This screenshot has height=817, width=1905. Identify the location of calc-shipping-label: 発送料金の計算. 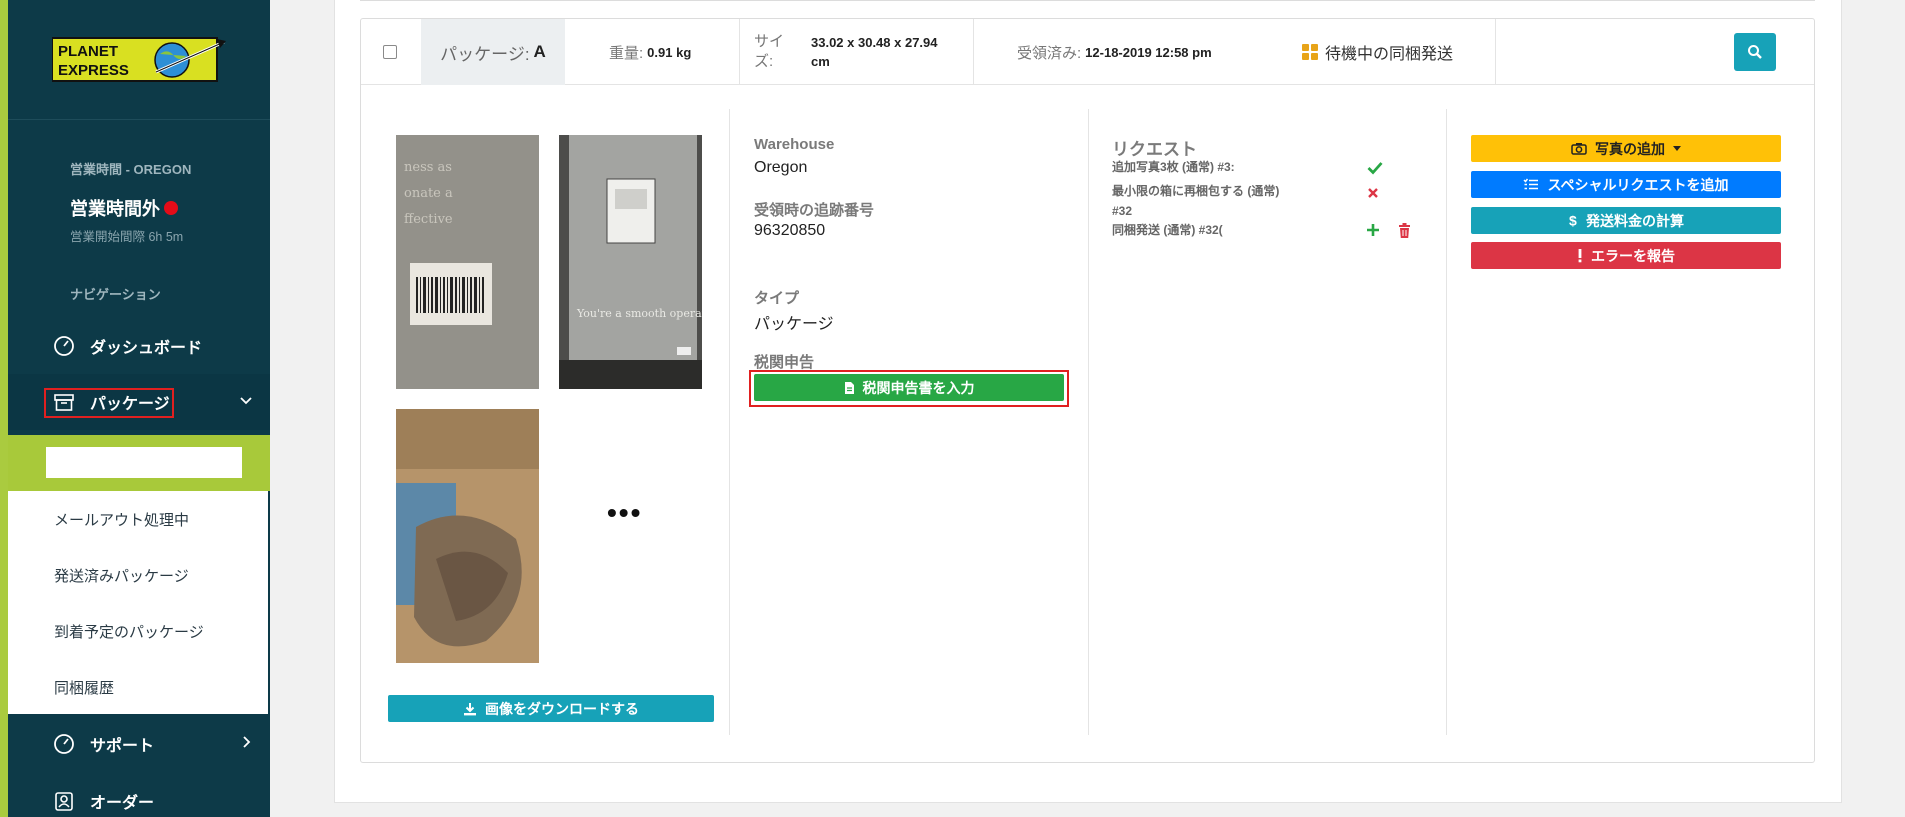
(1635, 220).